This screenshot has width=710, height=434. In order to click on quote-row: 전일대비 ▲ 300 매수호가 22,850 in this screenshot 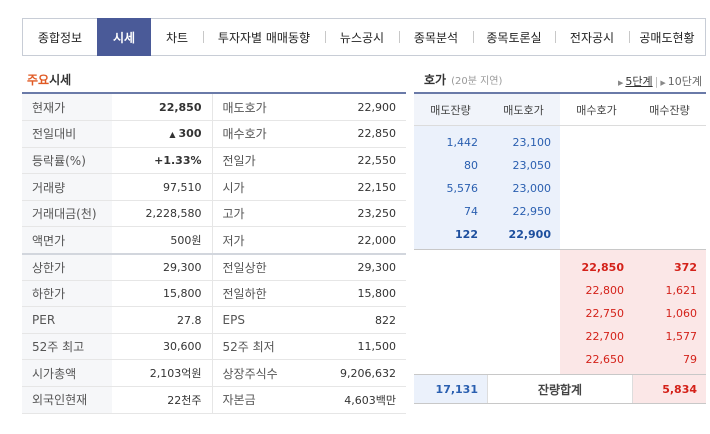, I will do `click(214, 134)`.